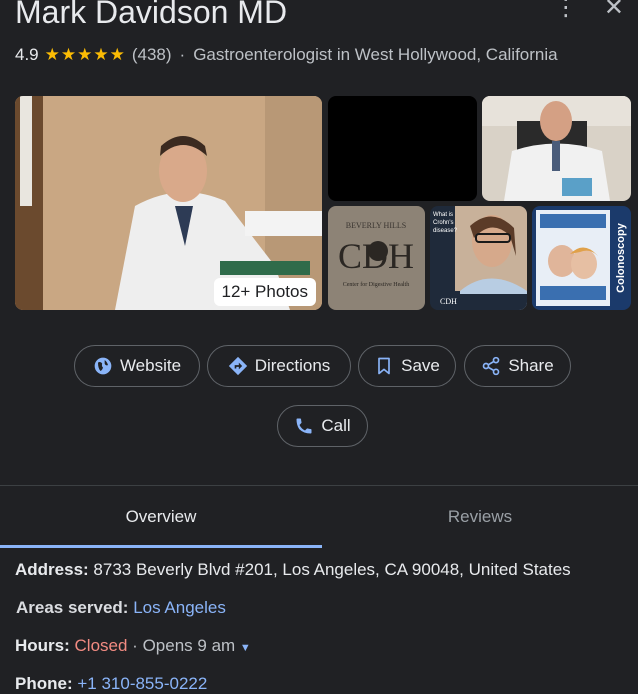 The image size is (638, 694). I want to click on svg-text: BEVERLY HILLS, so click(376, 225).